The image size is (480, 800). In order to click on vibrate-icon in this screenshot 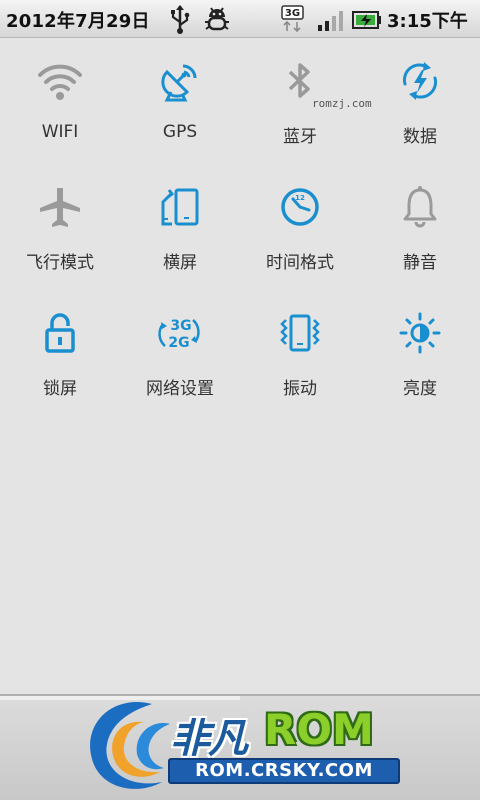, I will do `click(300, 333)`.